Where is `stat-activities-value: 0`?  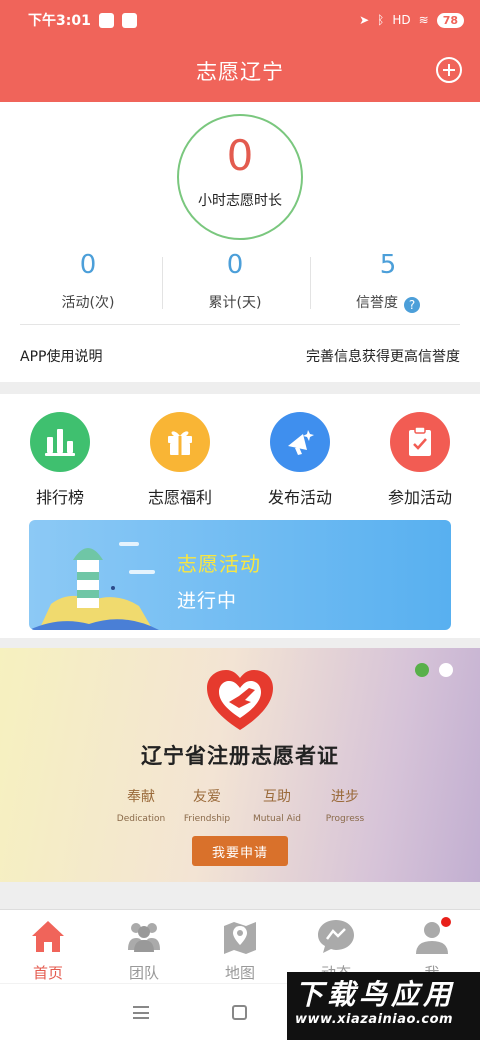 stat-activities-value: 0 is located at coordinates (88, 265).